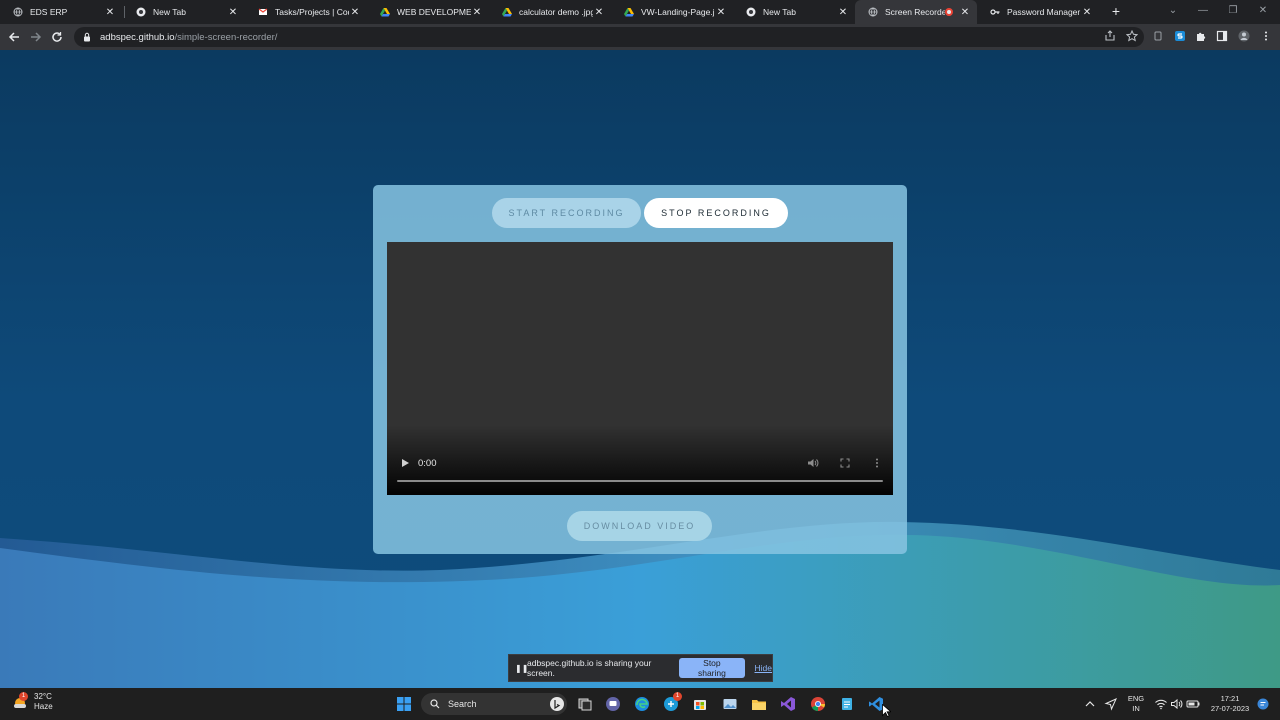 The width and height of the screenshot is (1280, 720). I want to click on weather-widget: 1 32°C Haze, so click(32, 702).